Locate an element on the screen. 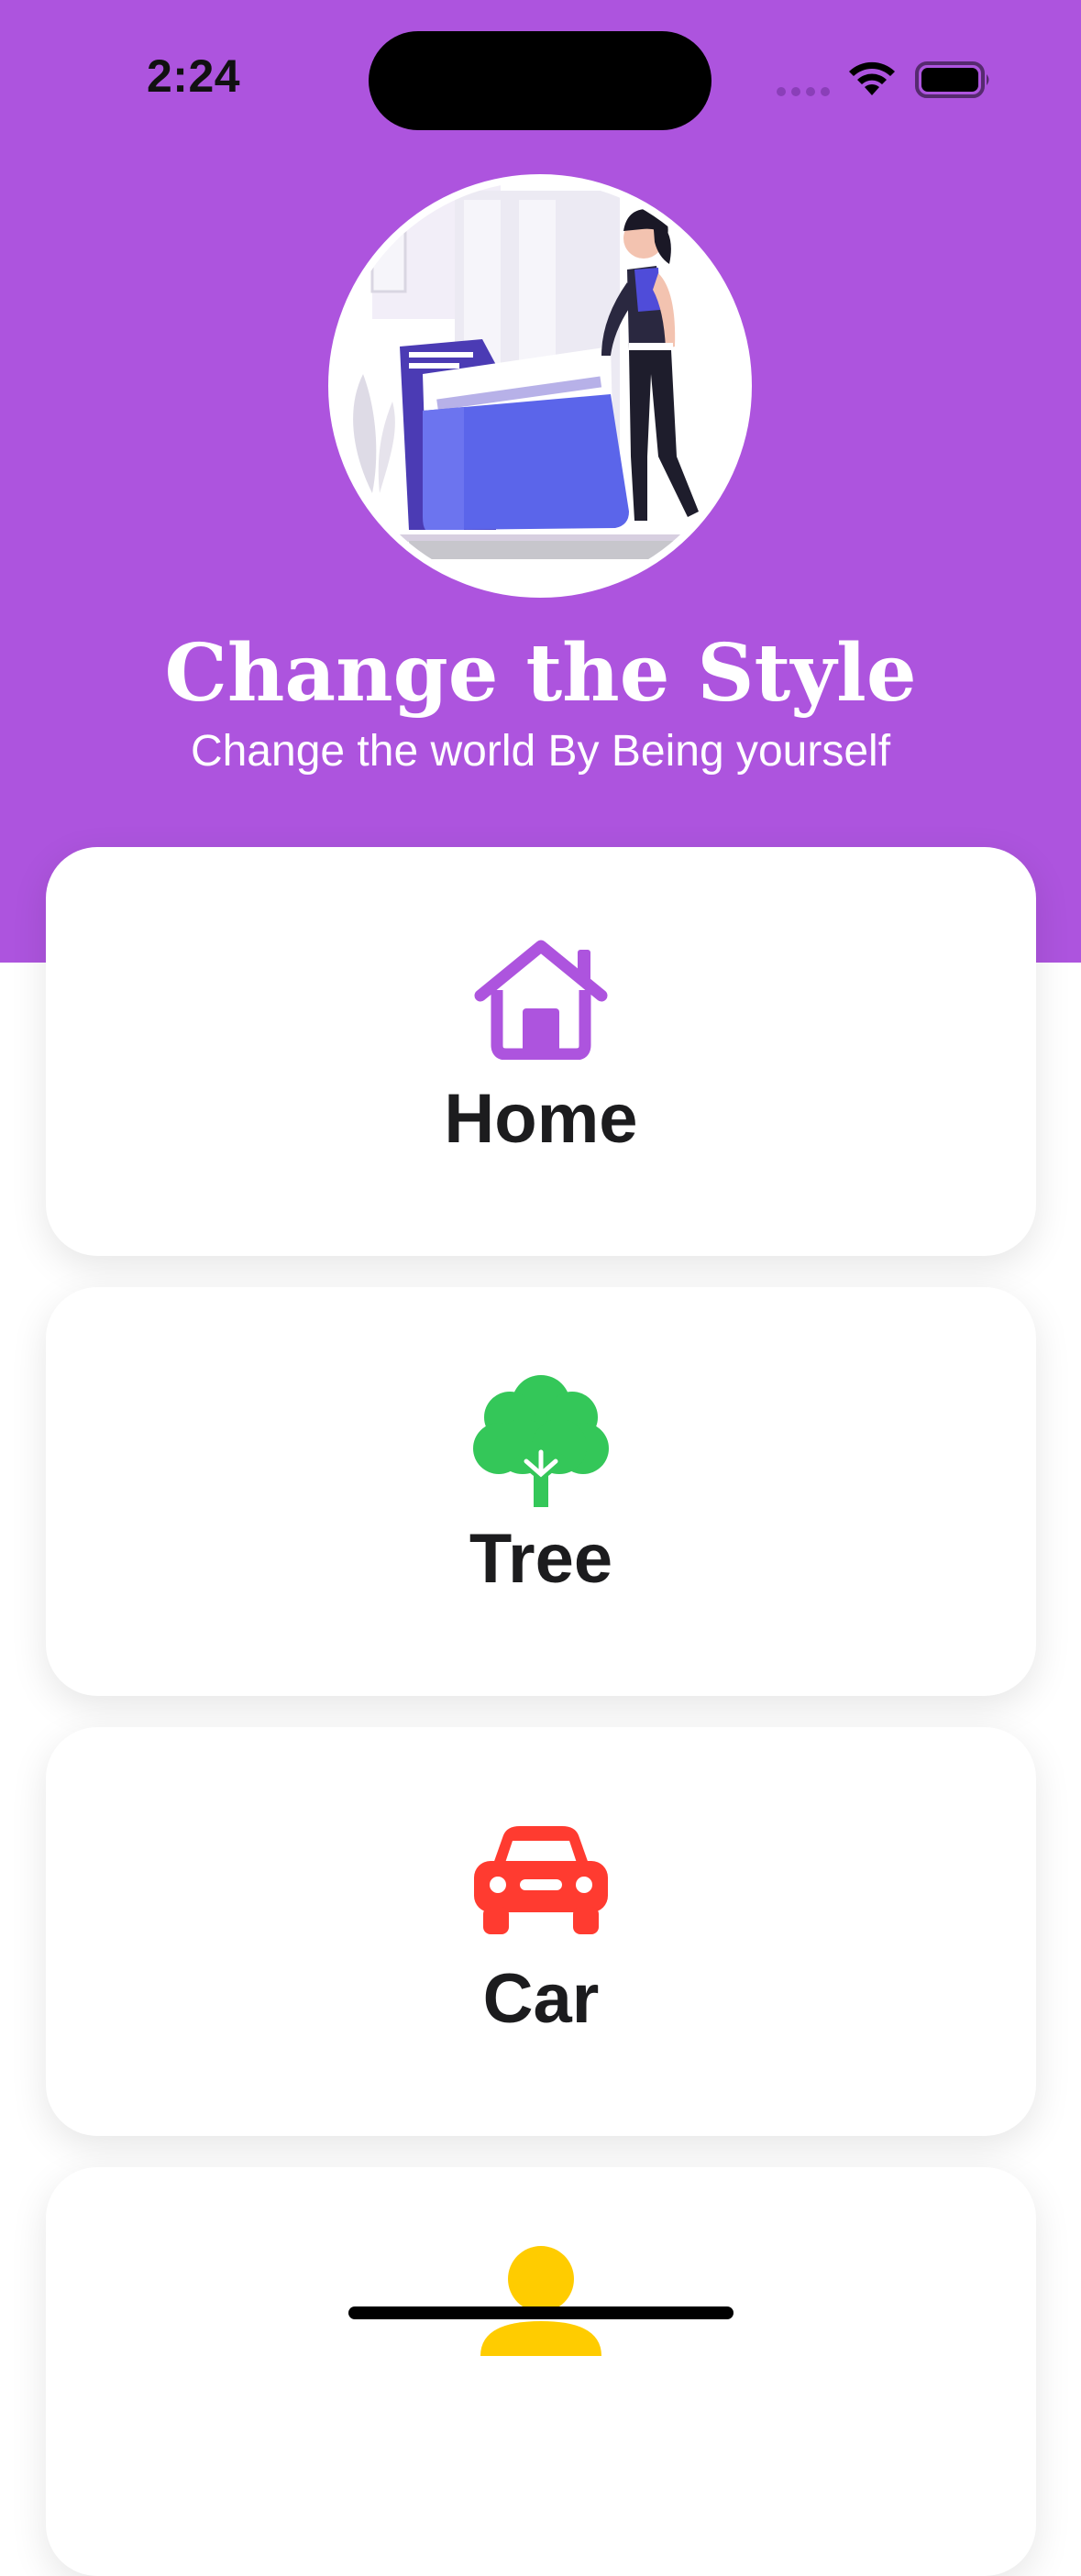 This screenshot has width=1081, height=2576. card-label-tree: Tree is located at coordinates (541, 1559).